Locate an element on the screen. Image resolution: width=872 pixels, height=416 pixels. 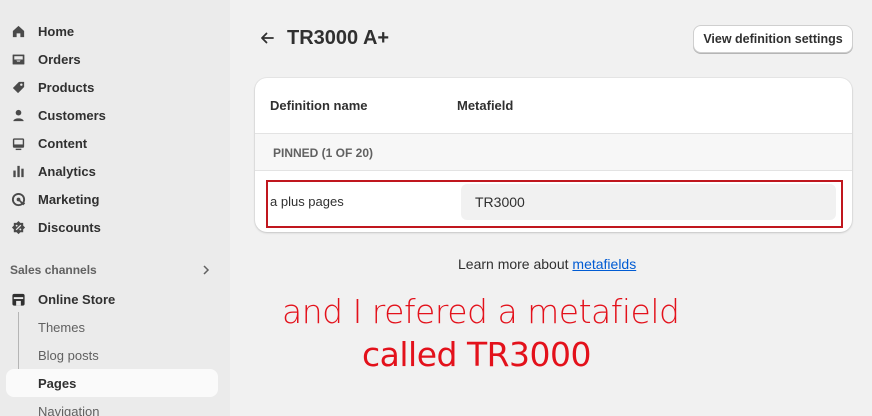
nav-label-products: Products is located at coordinates (66, 87).